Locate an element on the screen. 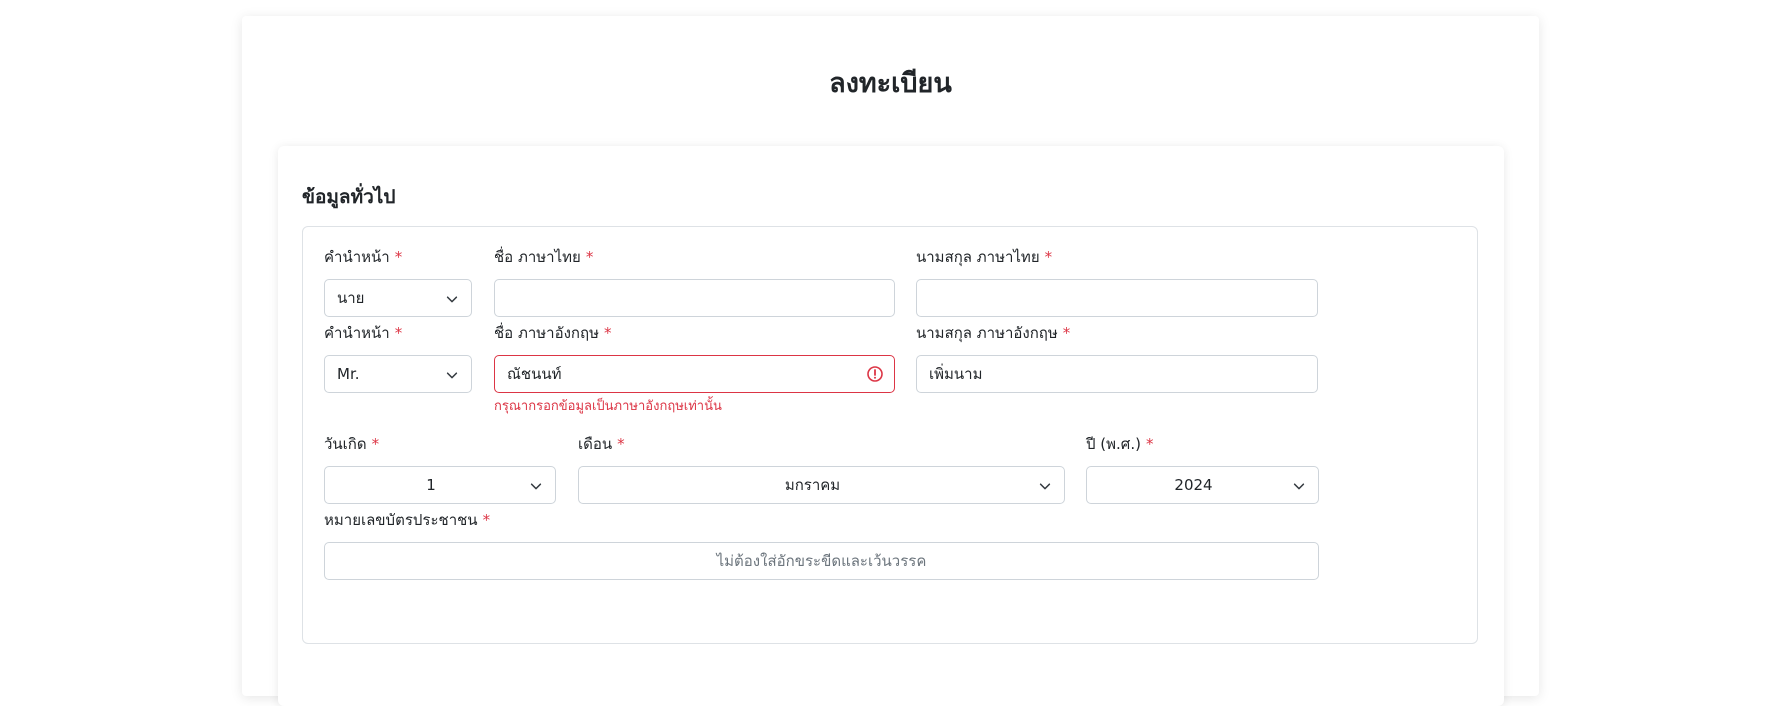 Image resolution: width=1775 pixels, height=706 pixels. prefix-en-value: Mr. is located at coordinates (348, 374).